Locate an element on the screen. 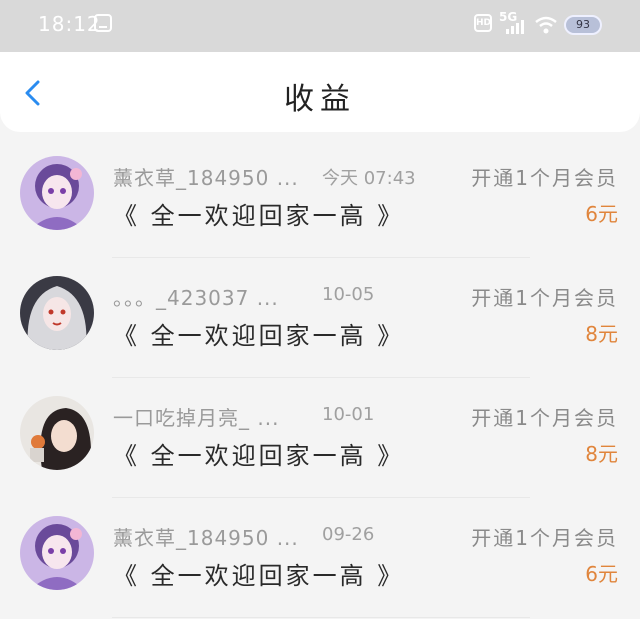 The width and height of the screenshot is (640, 619). battery-icon: 93 is located at coordinates (583, 25).